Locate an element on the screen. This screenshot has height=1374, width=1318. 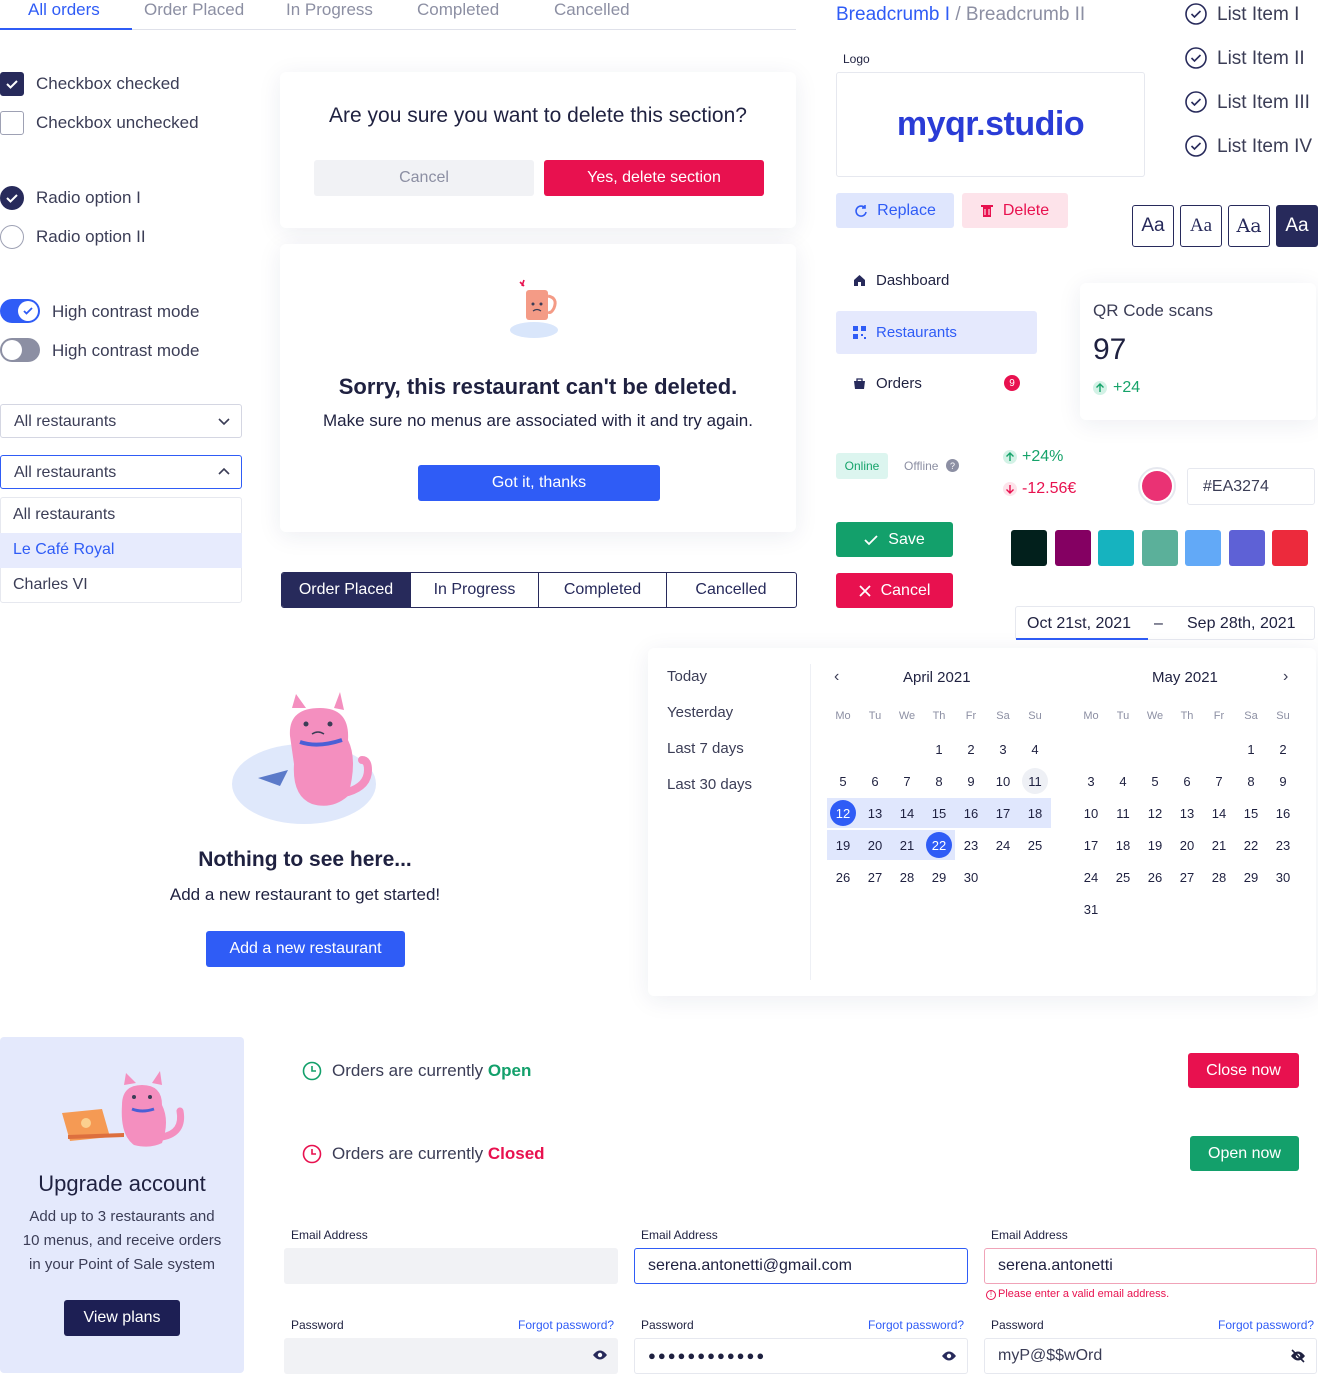
prev-month-icon: ‹ is located at coordinates (836, 677).